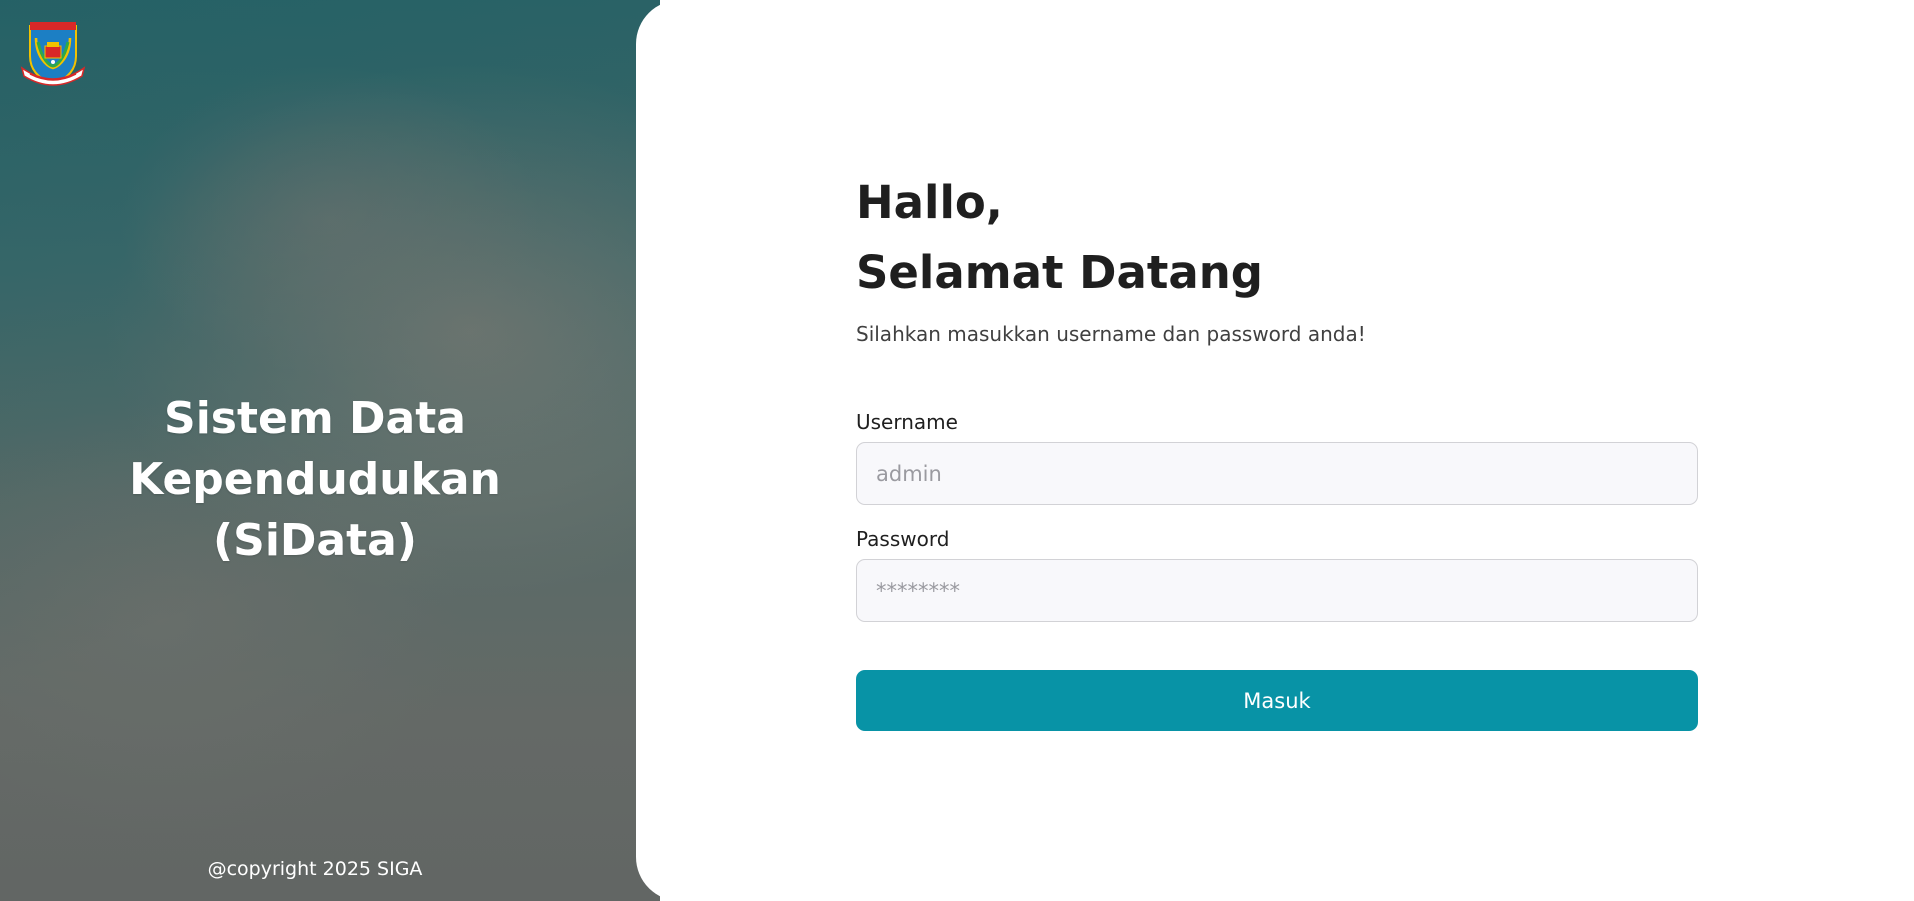 This screenshot has height=901, width=1914. What do you see at coordinates (1277, 700) in the screenshot?
I see `login-button: Masuk` at bounding box center [1277, 700].